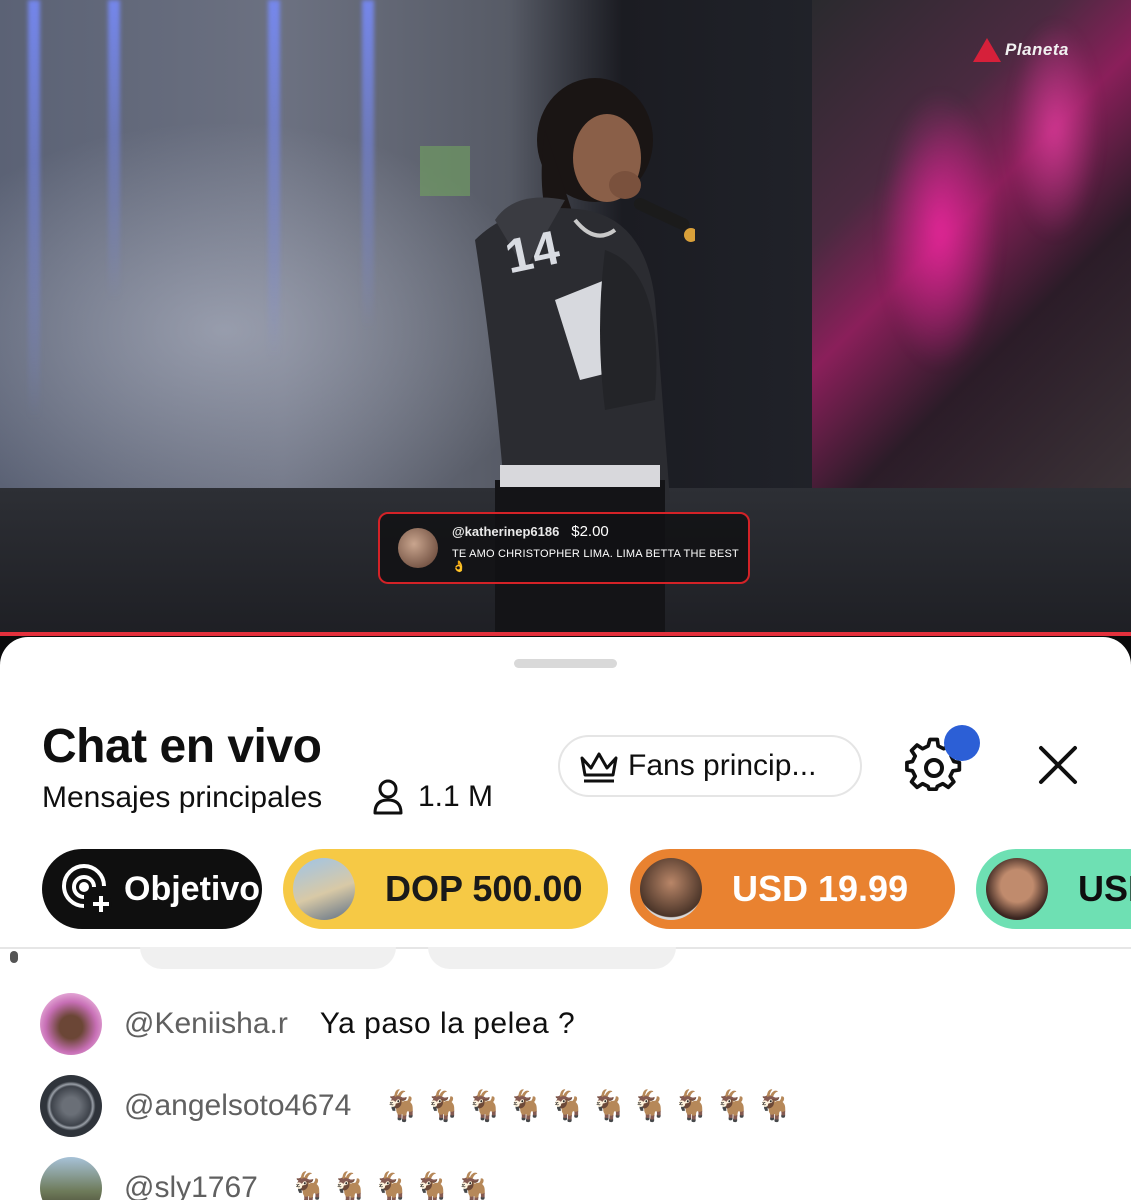 The height and width of the screenshot is (1200, 1131). I want to click on message-text: 🐐🐐🐐🐐🐐, so click(393, 1185).